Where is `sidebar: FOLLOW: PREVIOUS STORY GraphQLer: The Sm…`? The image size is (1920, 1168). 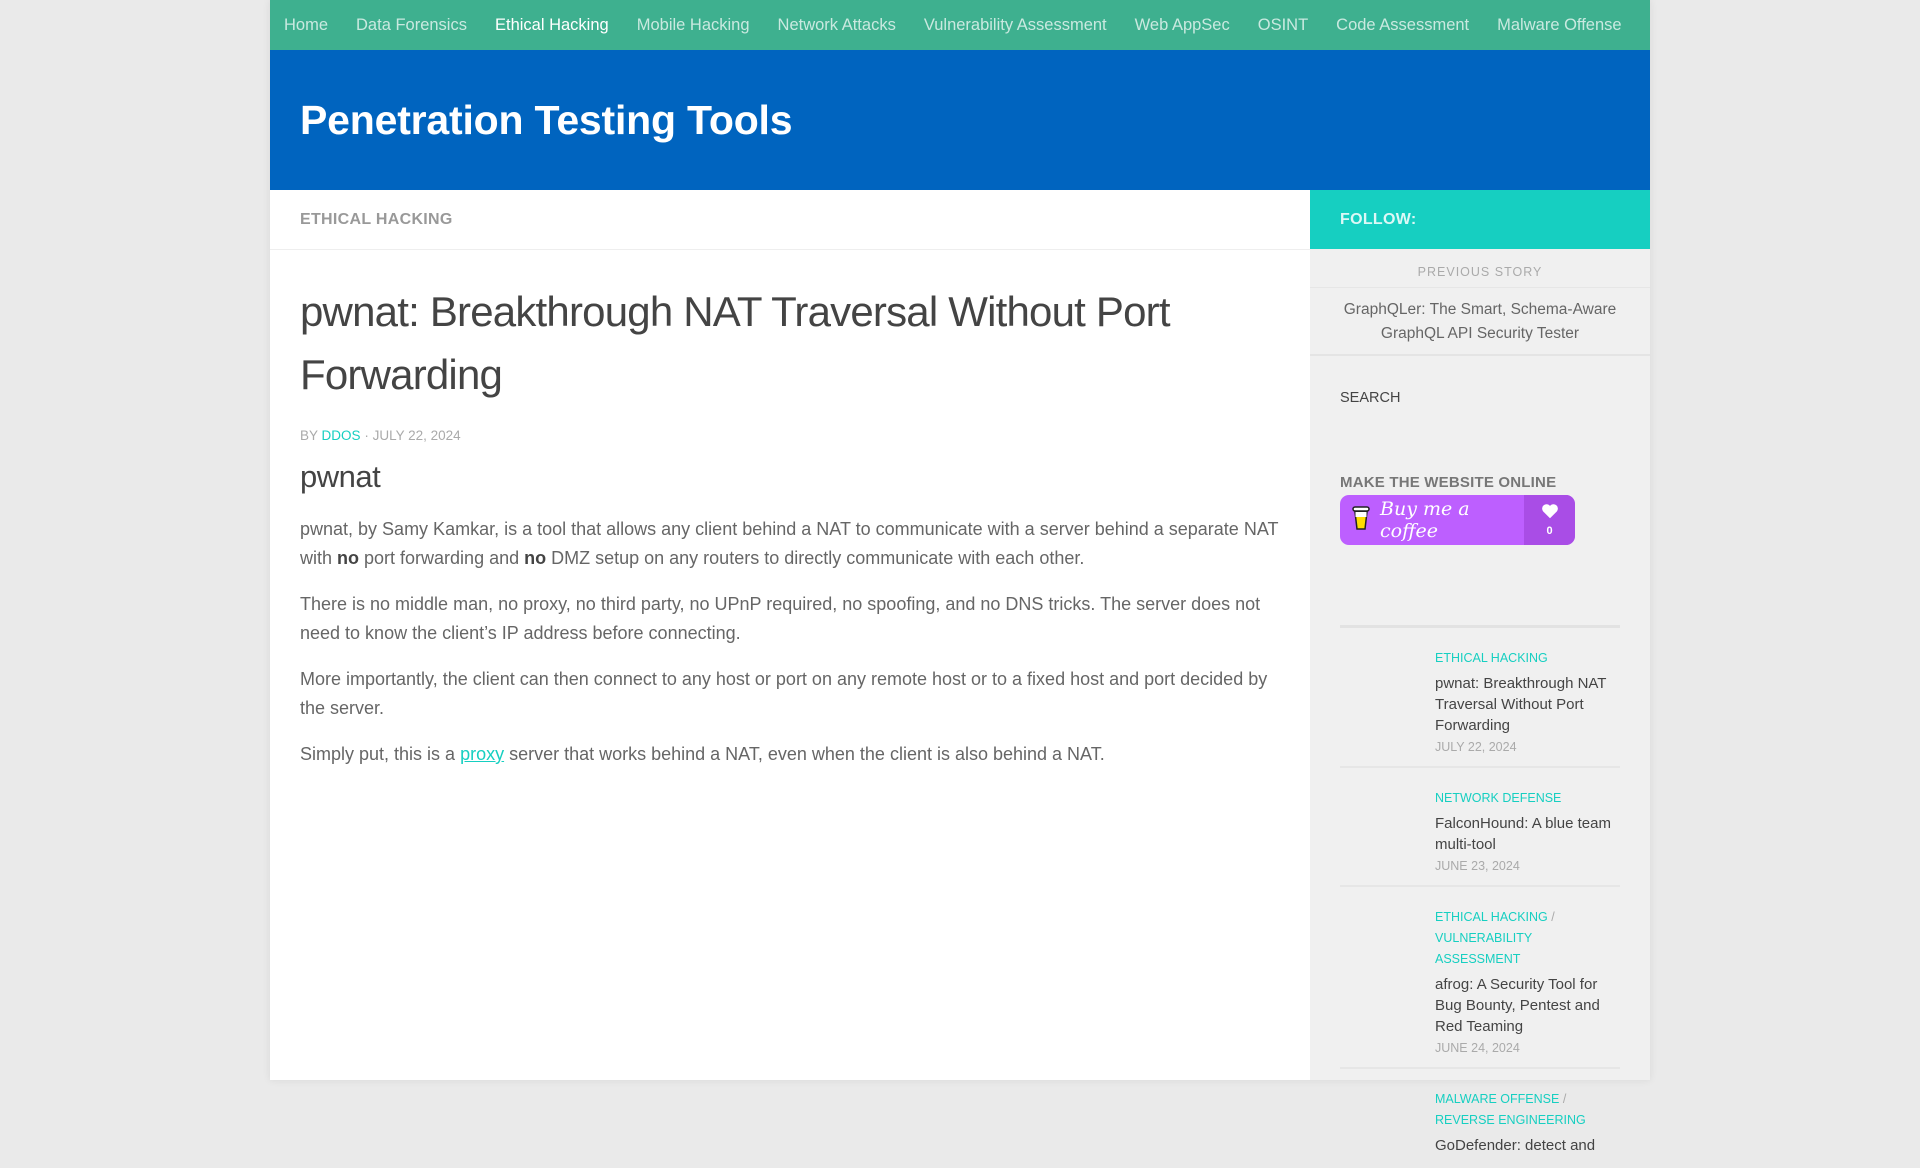 sidebar: FOLLOW: PREVIOUS STORY GraphQLer: The Sm… is located at coordinates (1480, 672).